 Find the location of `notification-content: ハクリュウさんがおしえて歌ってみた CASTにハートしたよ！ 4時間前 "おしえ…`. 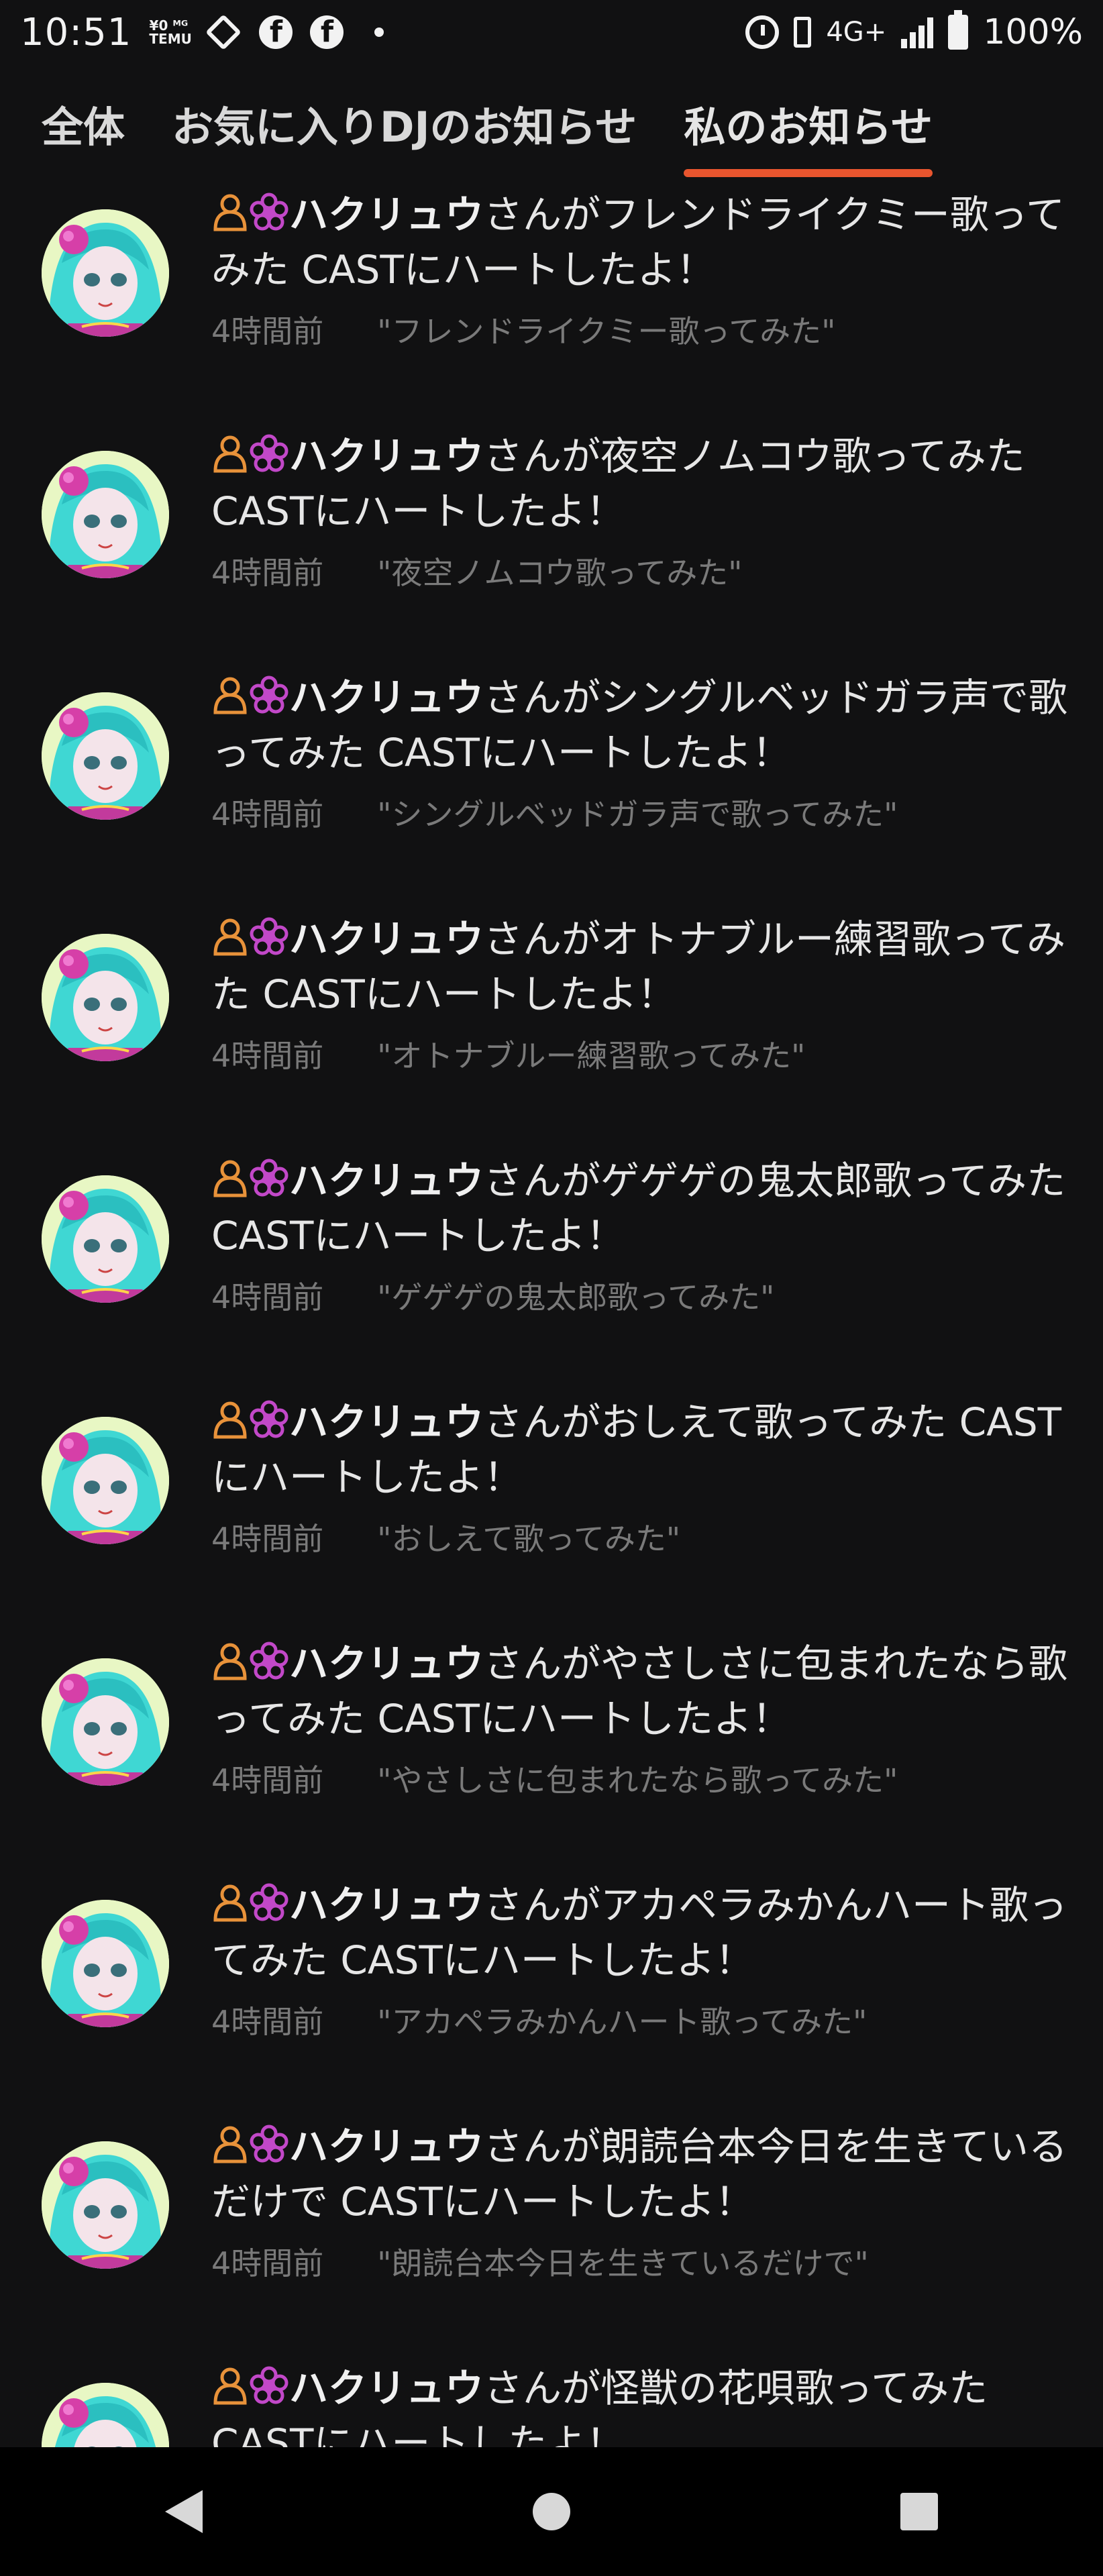

notification-content: ハクリュウさんがおしえて歌ってみた CASTにハートしたよ！ 4時間前 "おしえ… is located at coordinates (640, 1478).